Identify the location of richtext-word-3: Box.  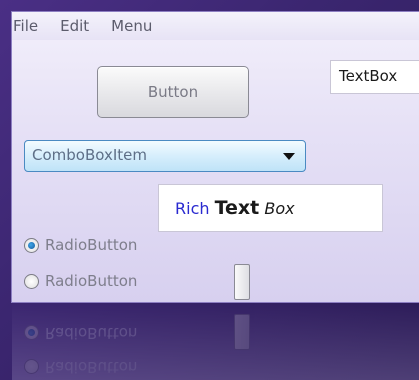
(279, 208).